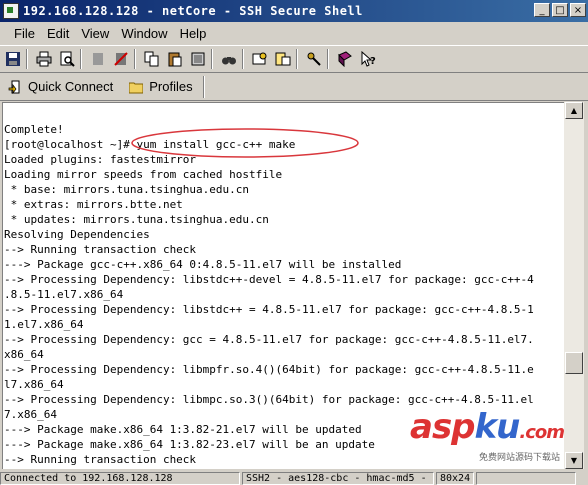 The width and height of the screenshot is (588, 485). What do you see at coordinates (260, 59) in the screenshot?
I see `settings-icon` at bounding box center [260, 59].